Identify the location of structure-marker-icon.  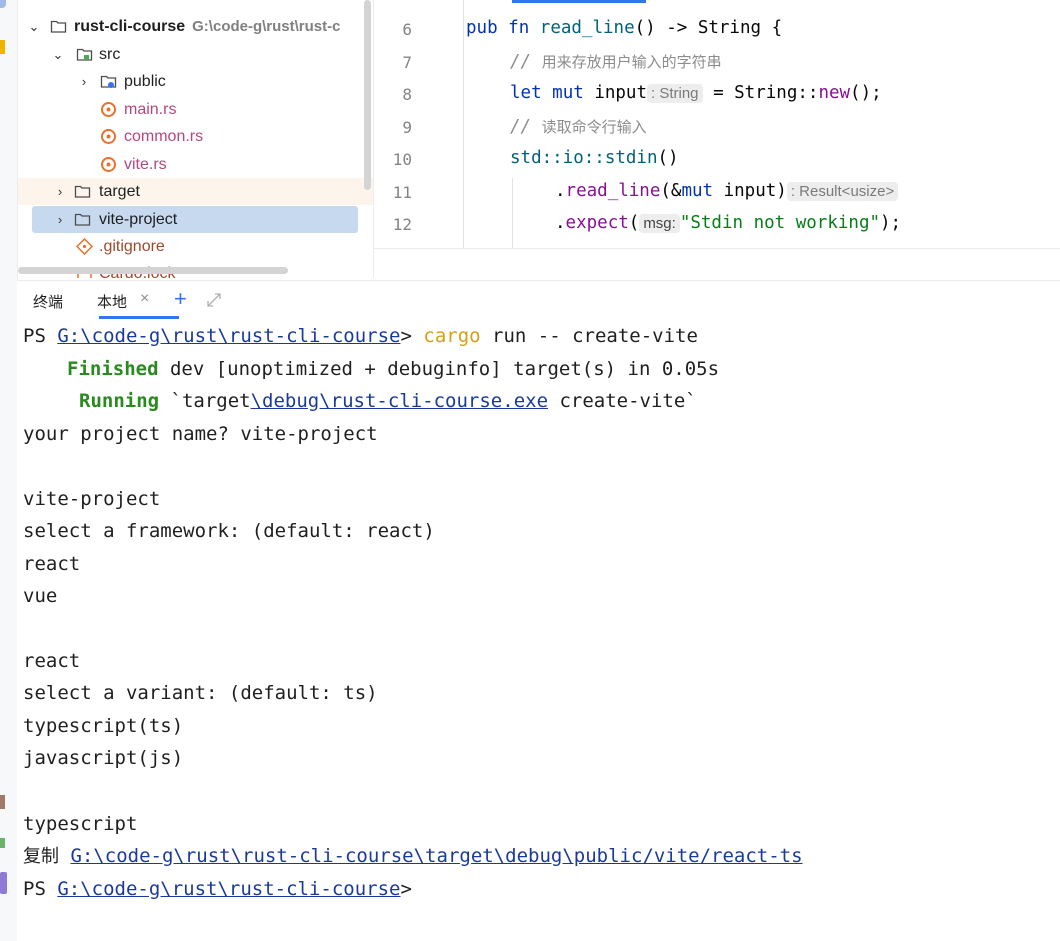
(2, 802).